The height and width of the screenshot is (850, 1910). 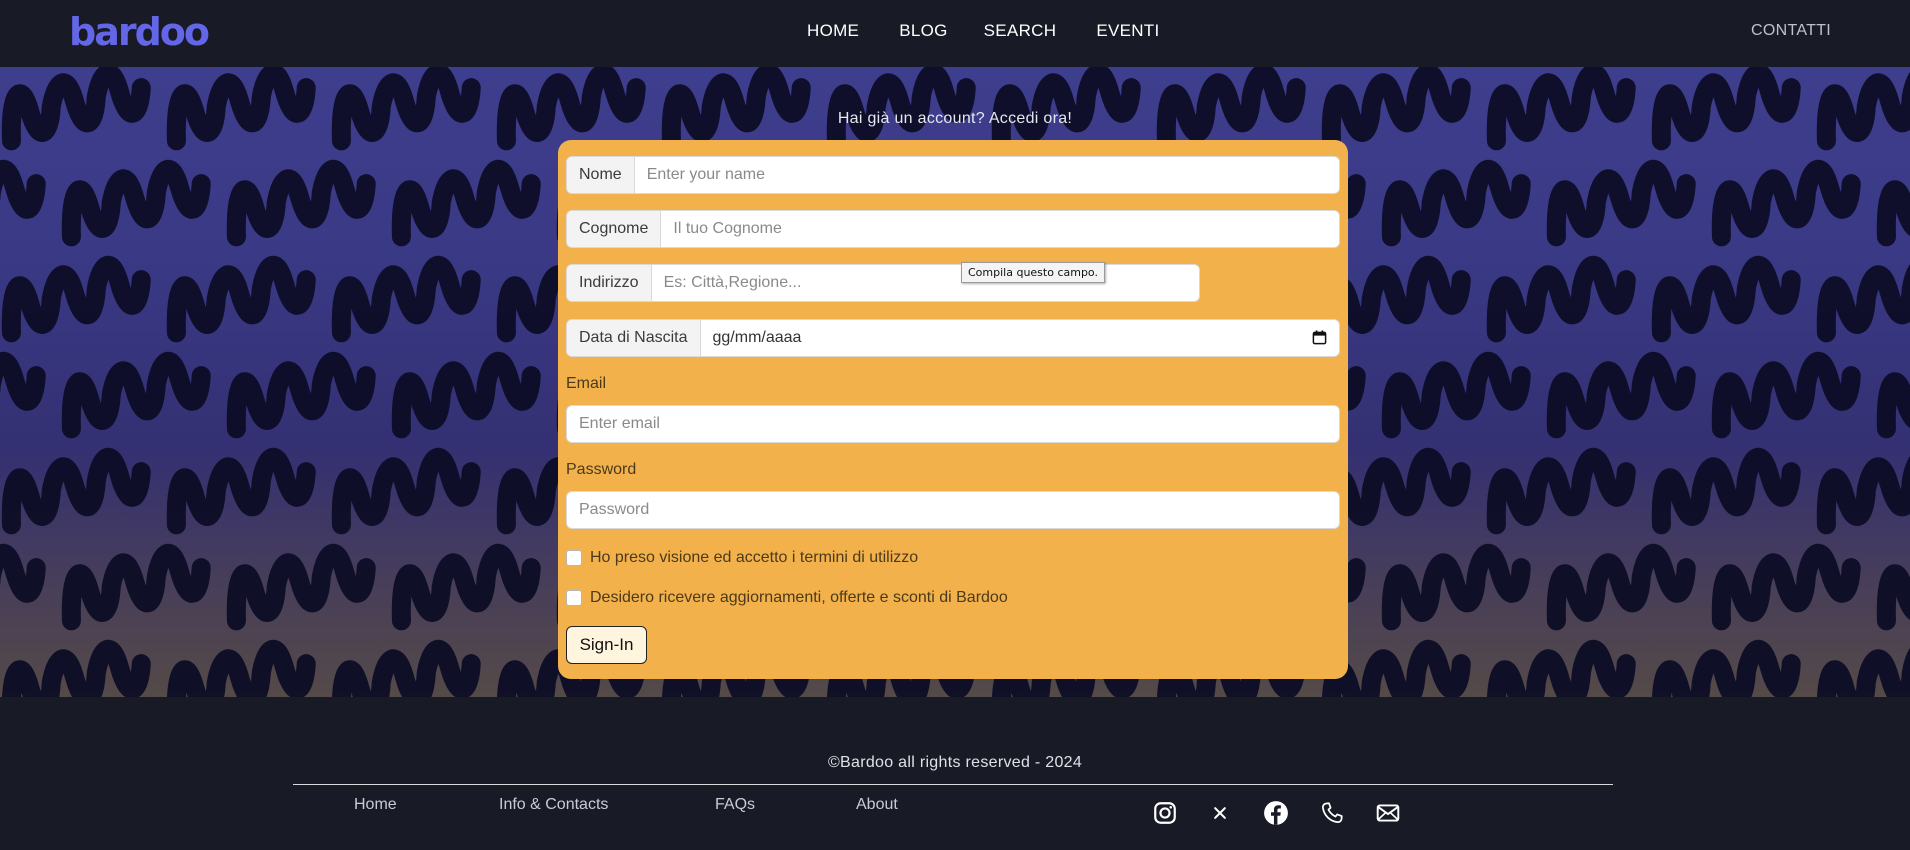 What do you see at coordinates (1276, 813) in the screenshot?
I see `facebook-icon` at bounding box center [1276, 813].